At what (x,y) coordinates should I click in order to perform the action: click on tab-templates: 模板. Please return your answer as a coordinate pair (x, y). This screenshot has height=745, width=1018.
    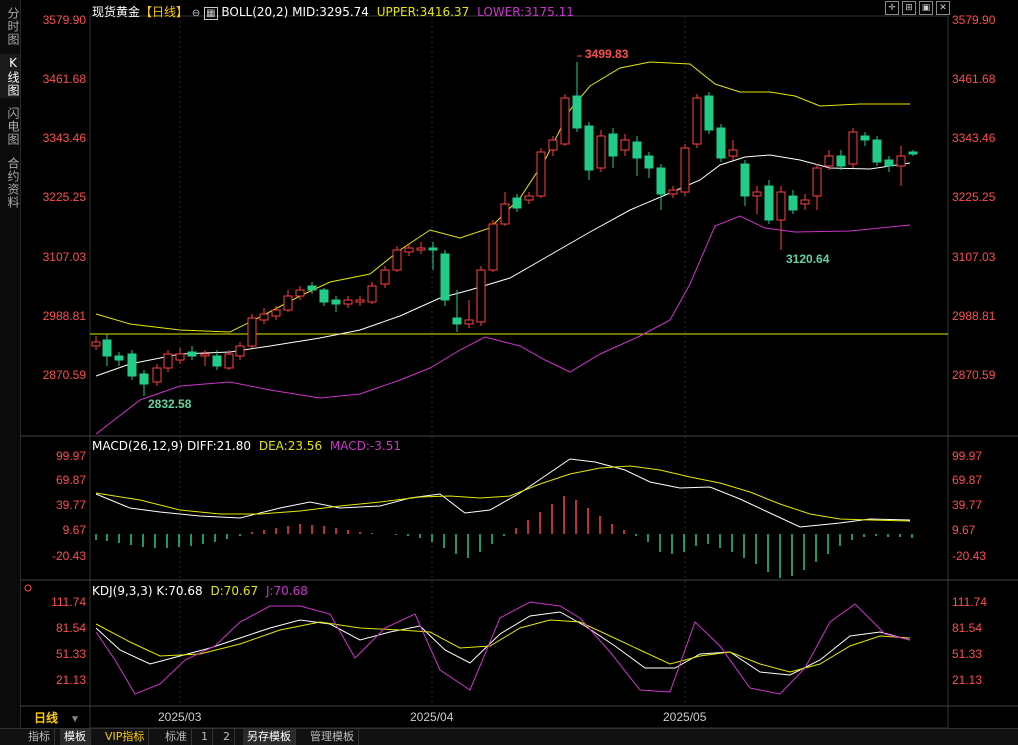
    Looking at the image, I should click on (75, 737).